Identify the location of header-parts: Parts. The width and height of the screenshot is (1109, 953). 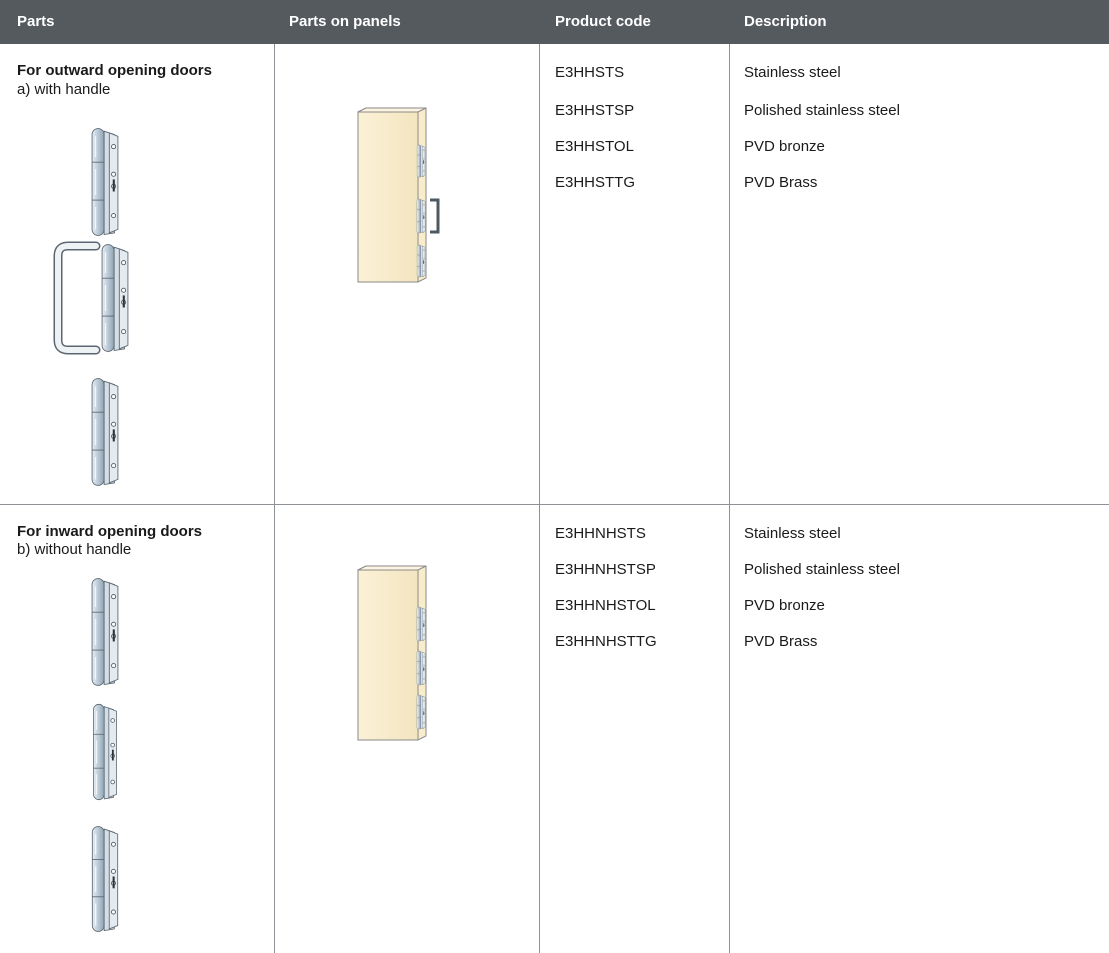
(36, 21).